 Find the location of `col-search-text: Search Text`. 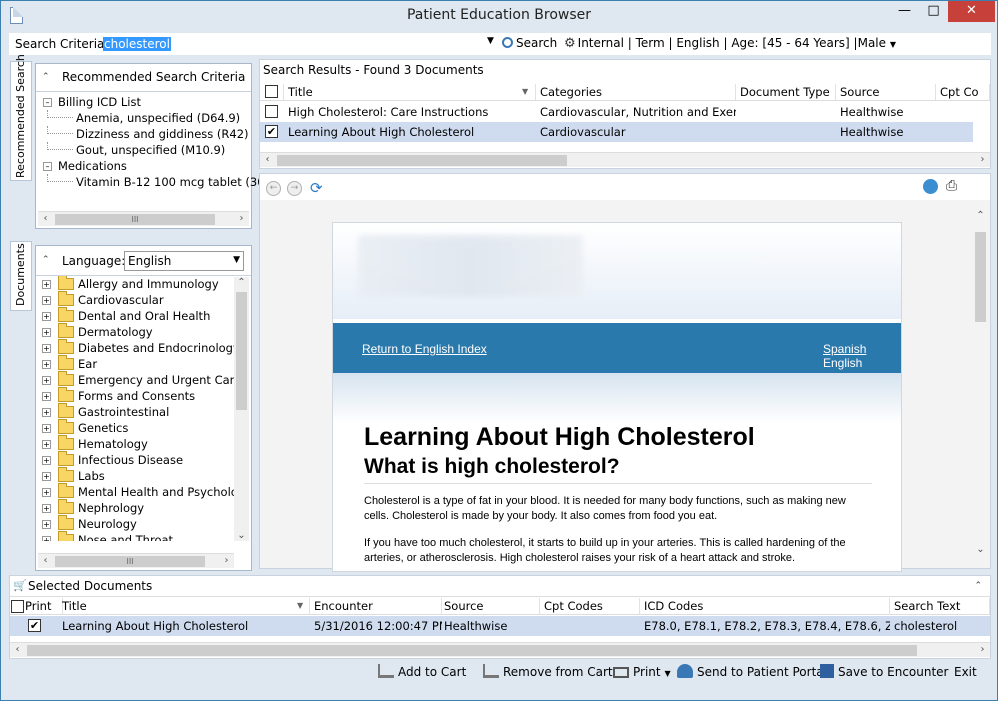

col-search-text: Search Text is located at coordinates (940, 606).